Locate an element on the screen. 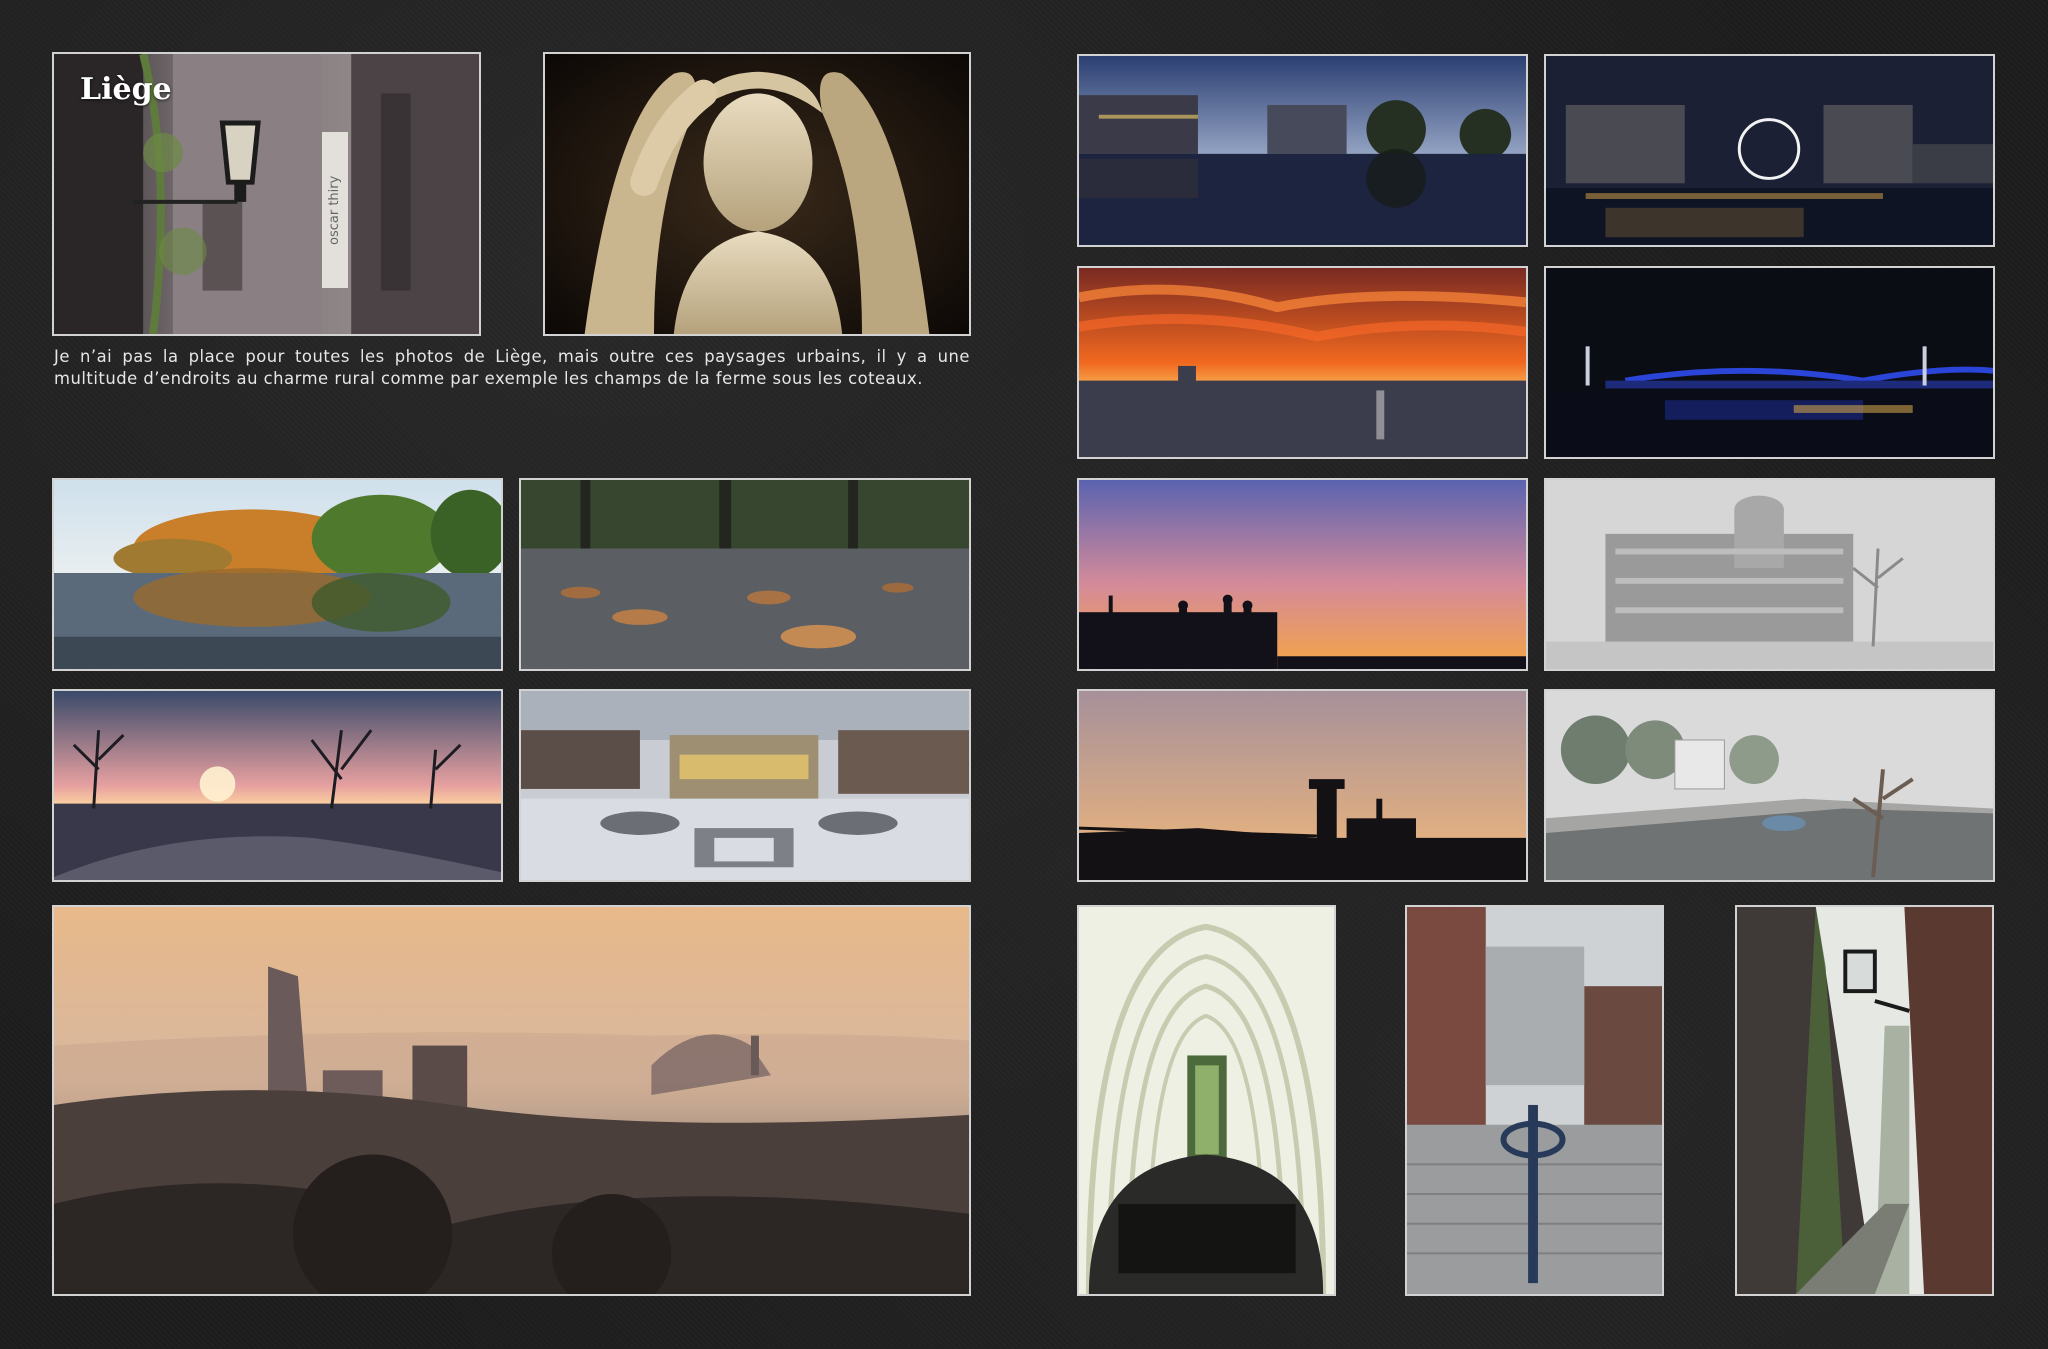 The height and width of the screenshot is (1349, 2048). photo-industrial-silhouette-image is located at coordinates (1302, 785).